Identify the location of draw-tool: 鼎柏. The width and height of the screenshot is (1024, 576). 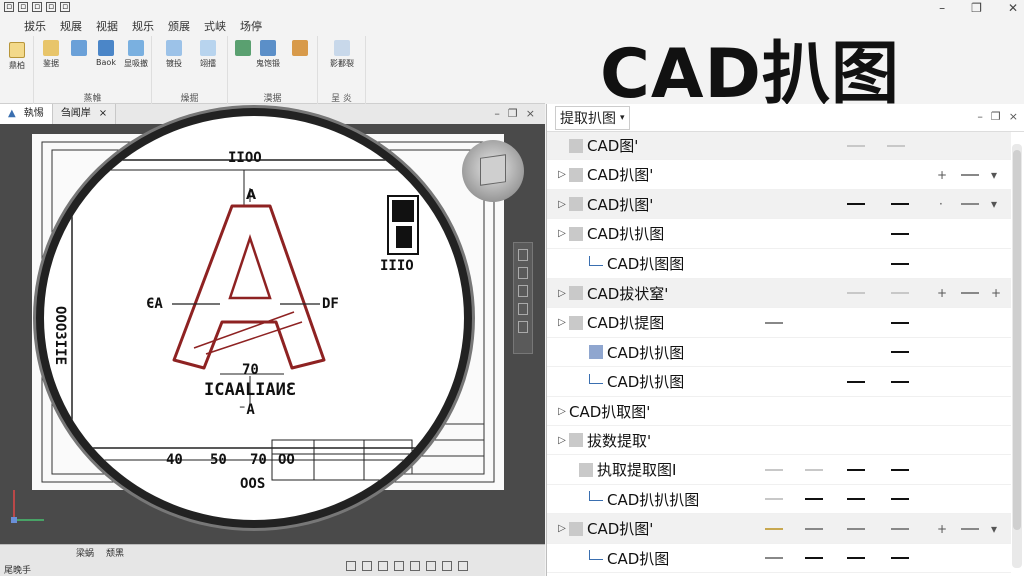
(17, 56).